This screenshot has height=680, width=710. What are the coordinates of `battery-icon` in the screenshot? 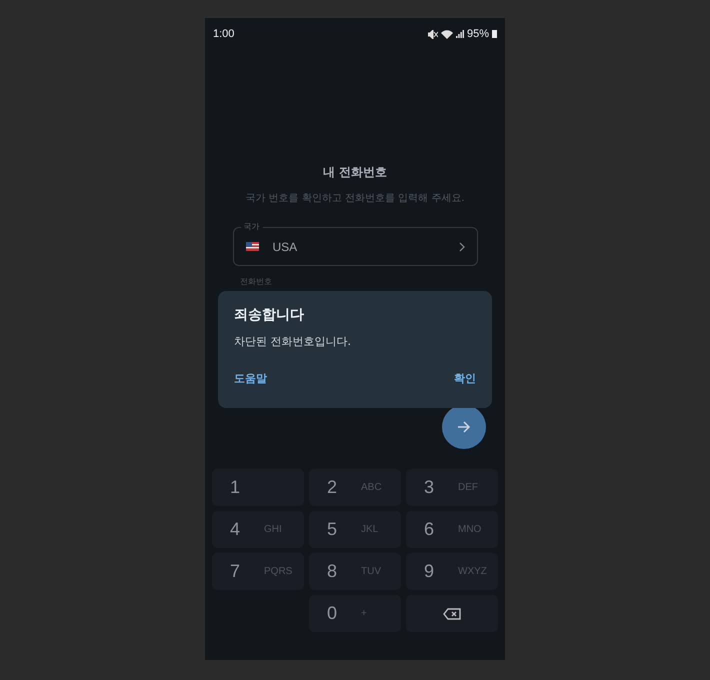 It's located at (494, 34).